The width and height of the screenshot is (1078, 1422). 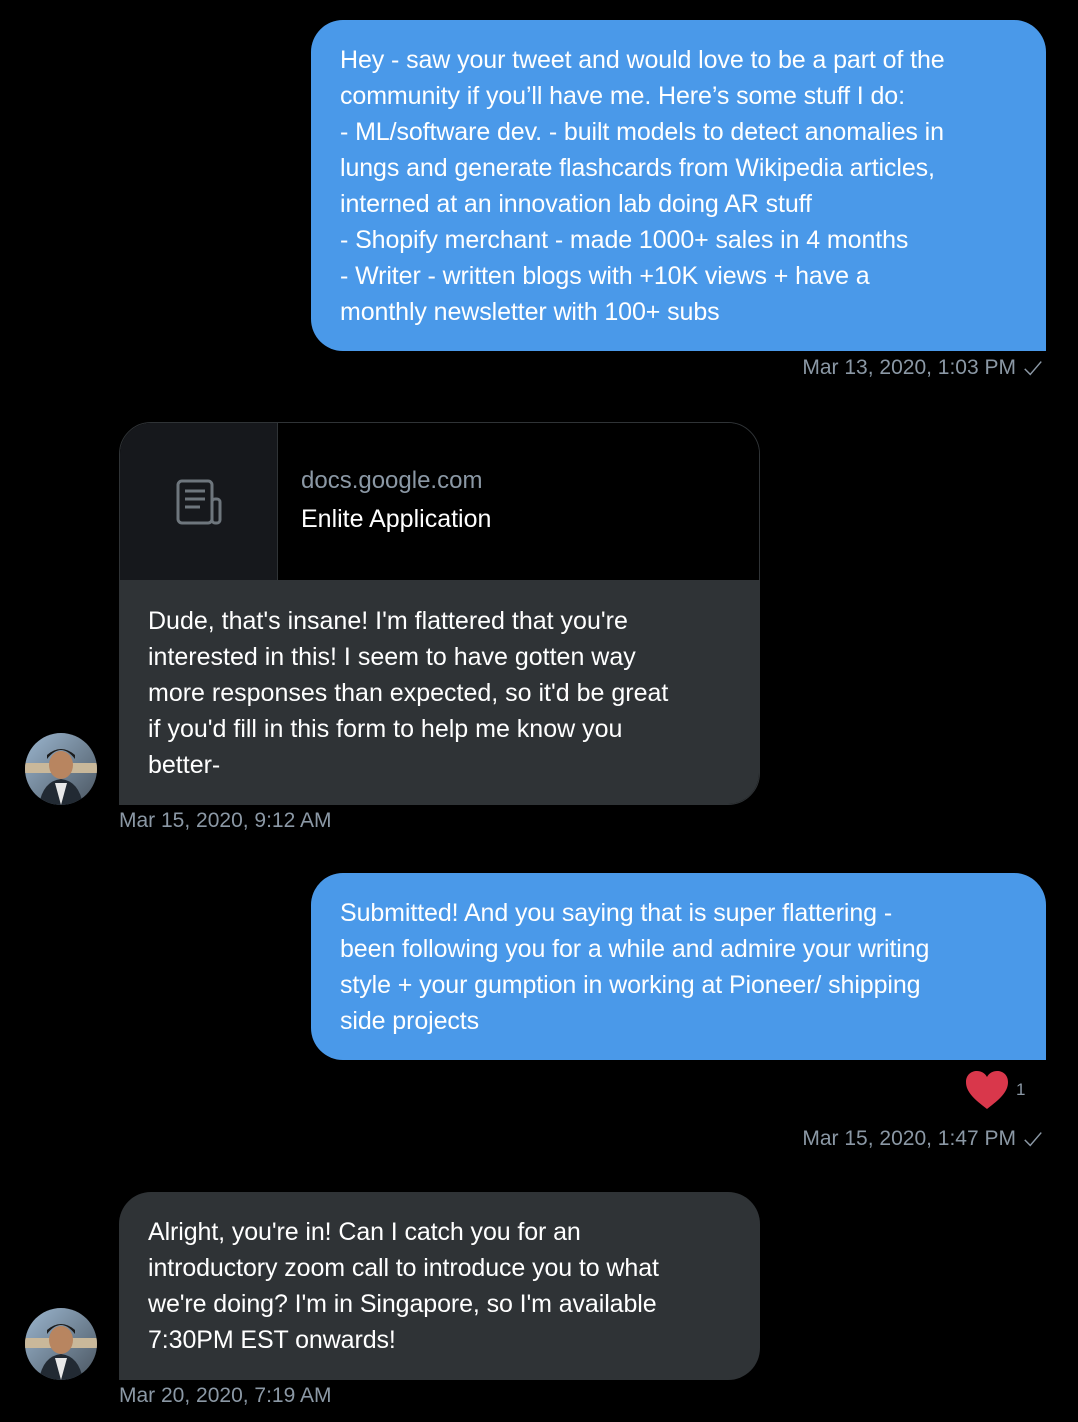 What do you see at coordinates (909, 367) in the screenshot?
I see `message-timestamp: Mar 13, 2020, 1:03 PM` at bounding box center [909, 367].